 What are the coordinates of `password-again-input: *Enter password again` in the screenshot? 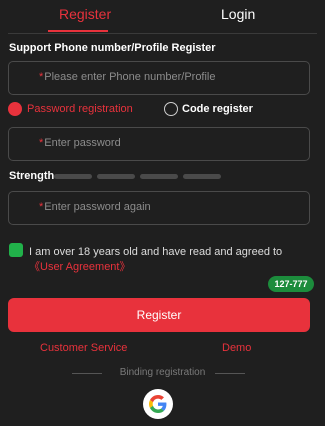 It's located at (159, 208).